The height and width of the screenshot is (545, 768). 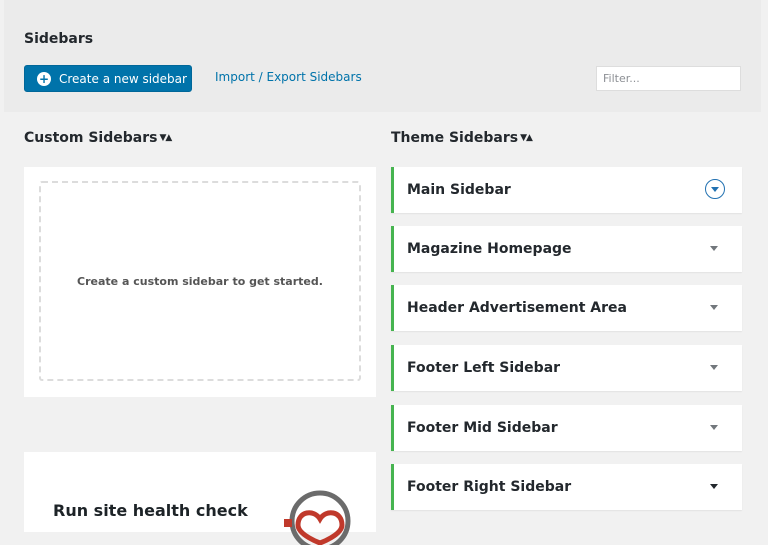 I want to click on sidebar-name: Footer Right Sidebar, so click(x=489, y=487).